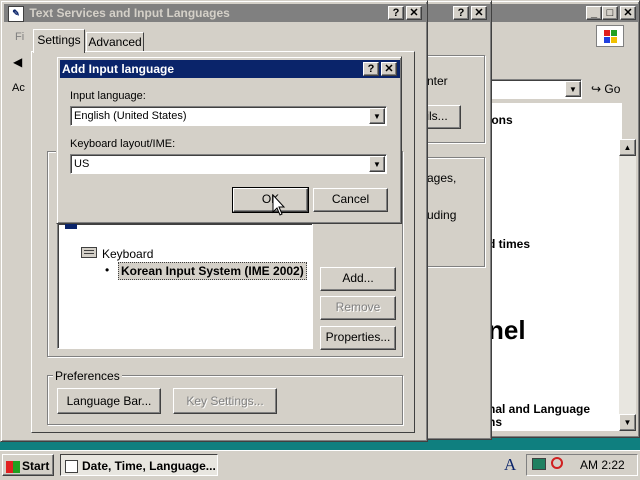 This screenshot has width=640, height=480. Describe the element at coordinates (455, 99) in the screenshot. I see `group-box` at that location.